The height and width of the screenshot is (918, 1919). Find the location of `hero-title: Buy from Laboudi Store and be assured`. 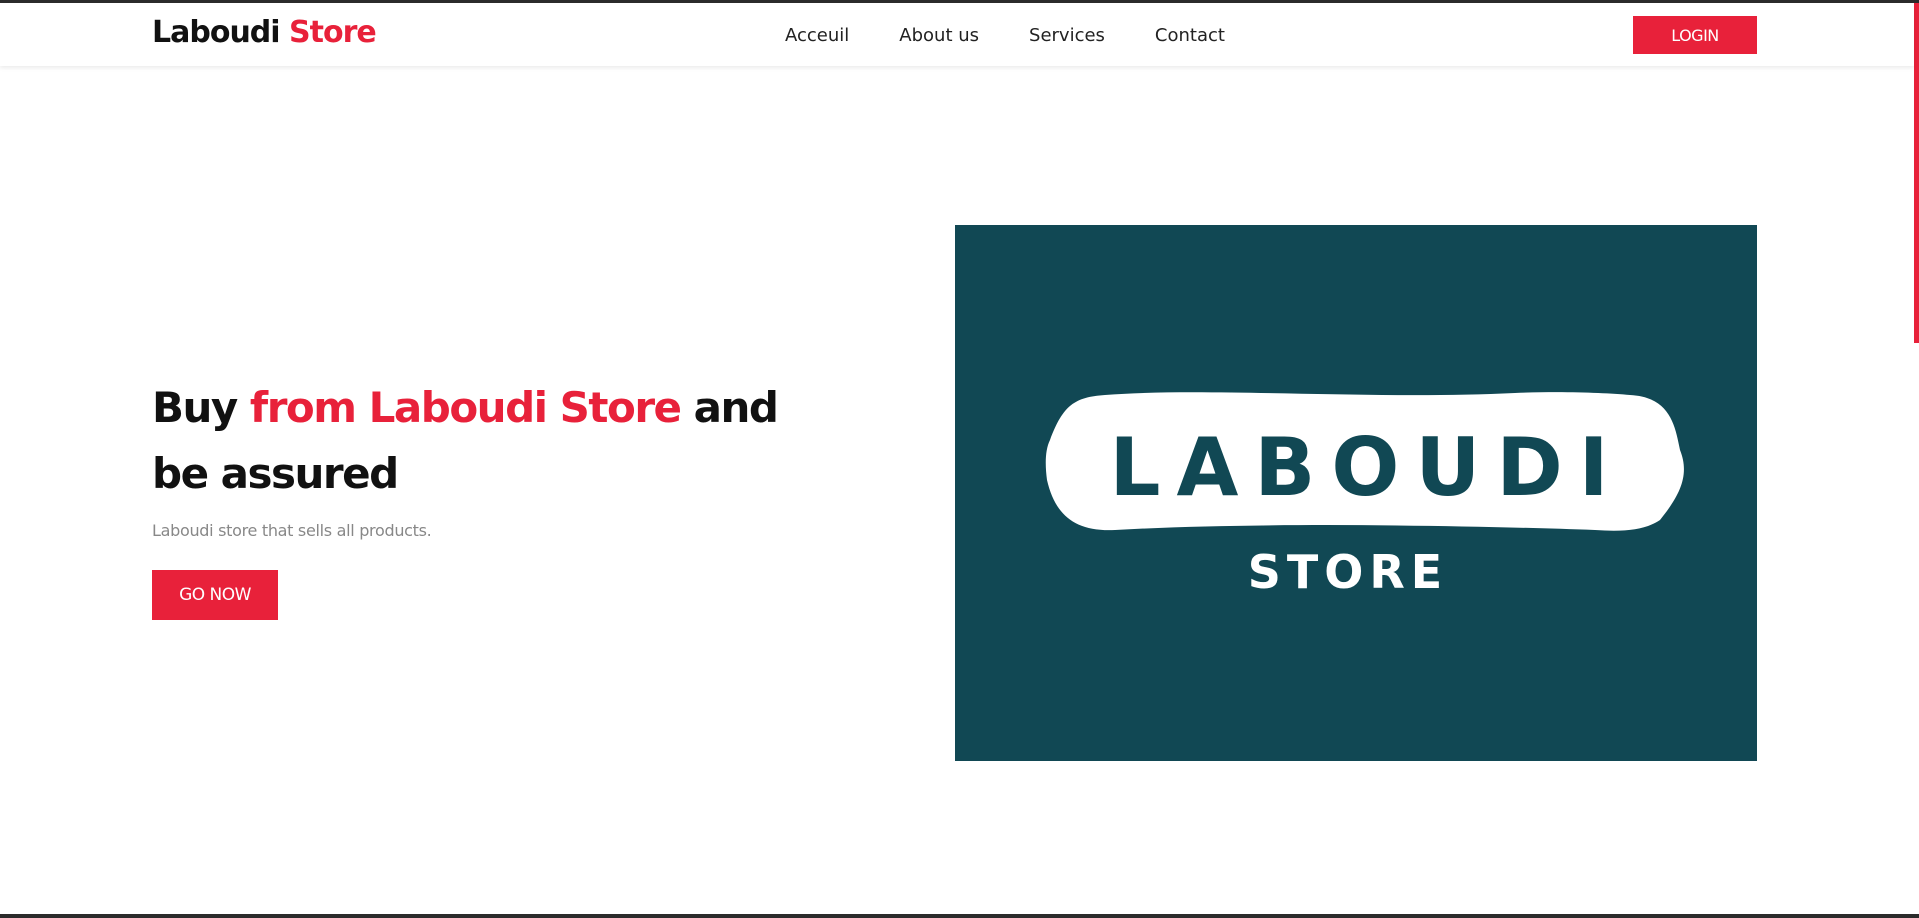

hero-title: Buy from Laboudi Store and be assured is located at coordinates (472, 441).